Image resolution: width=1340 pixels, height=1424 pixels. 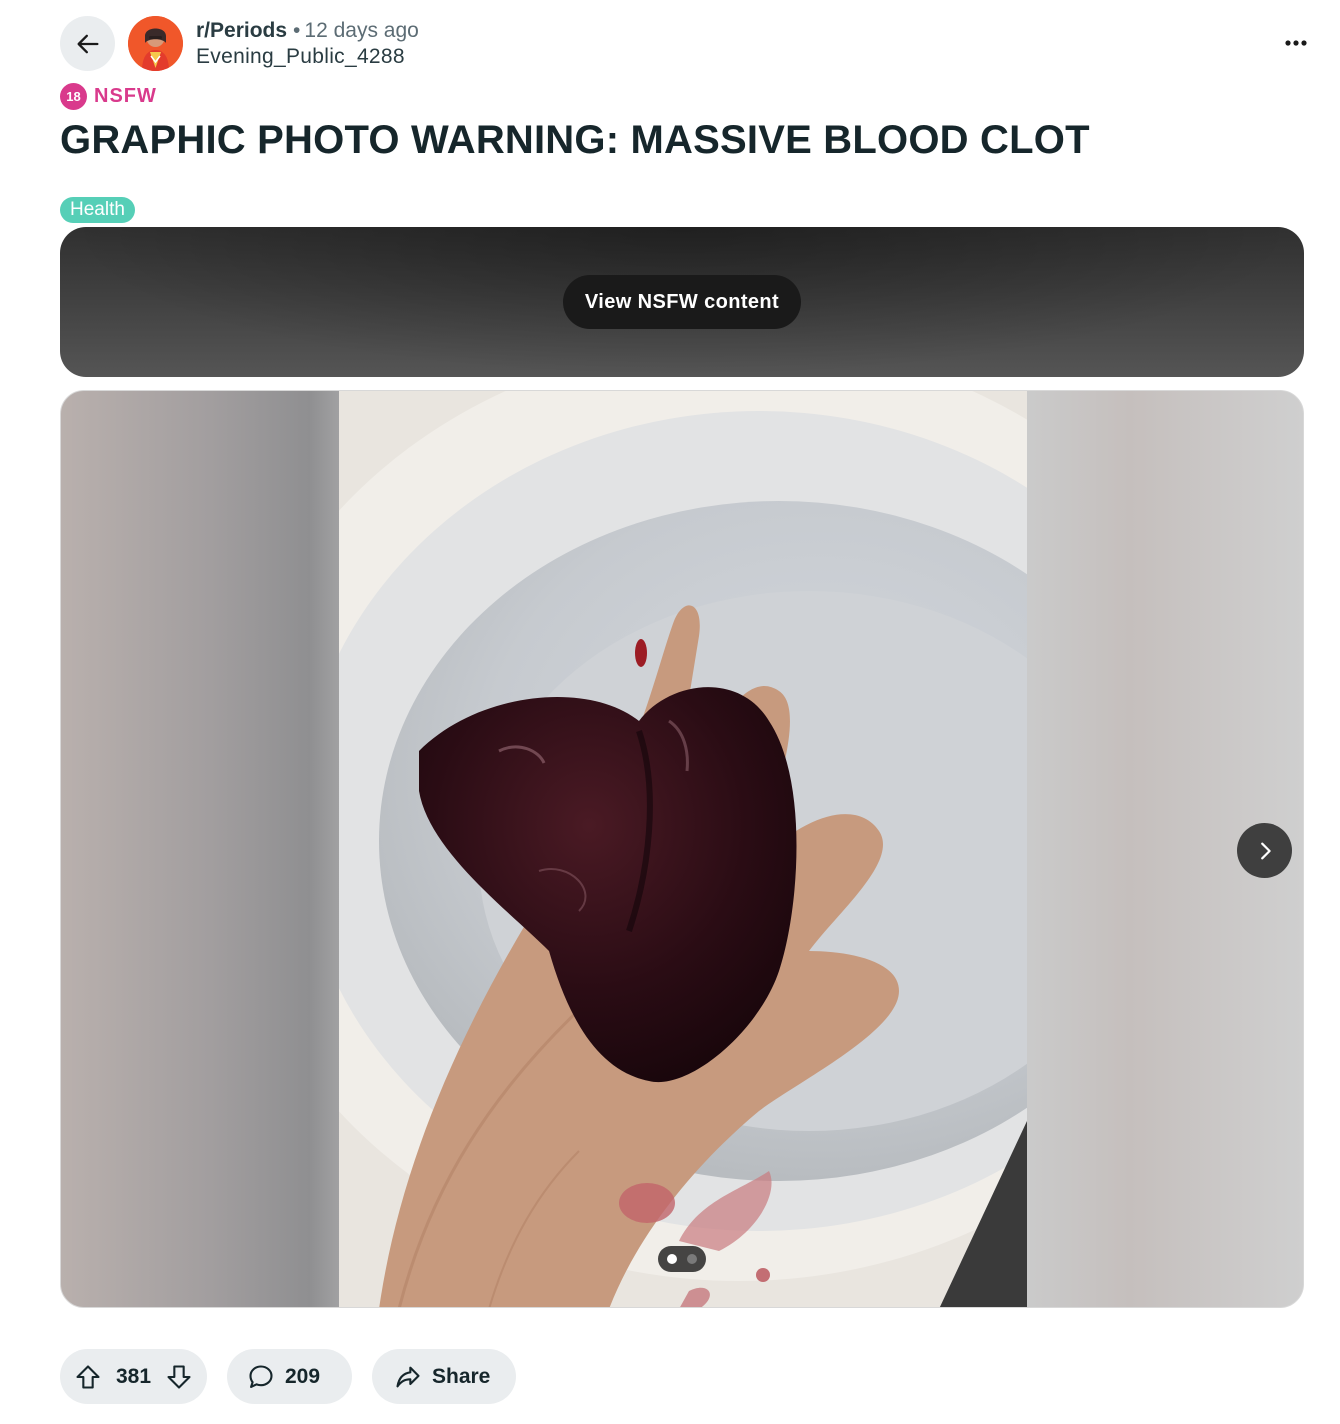 I want to click on upvote-button, so click(x=88, y=1377).